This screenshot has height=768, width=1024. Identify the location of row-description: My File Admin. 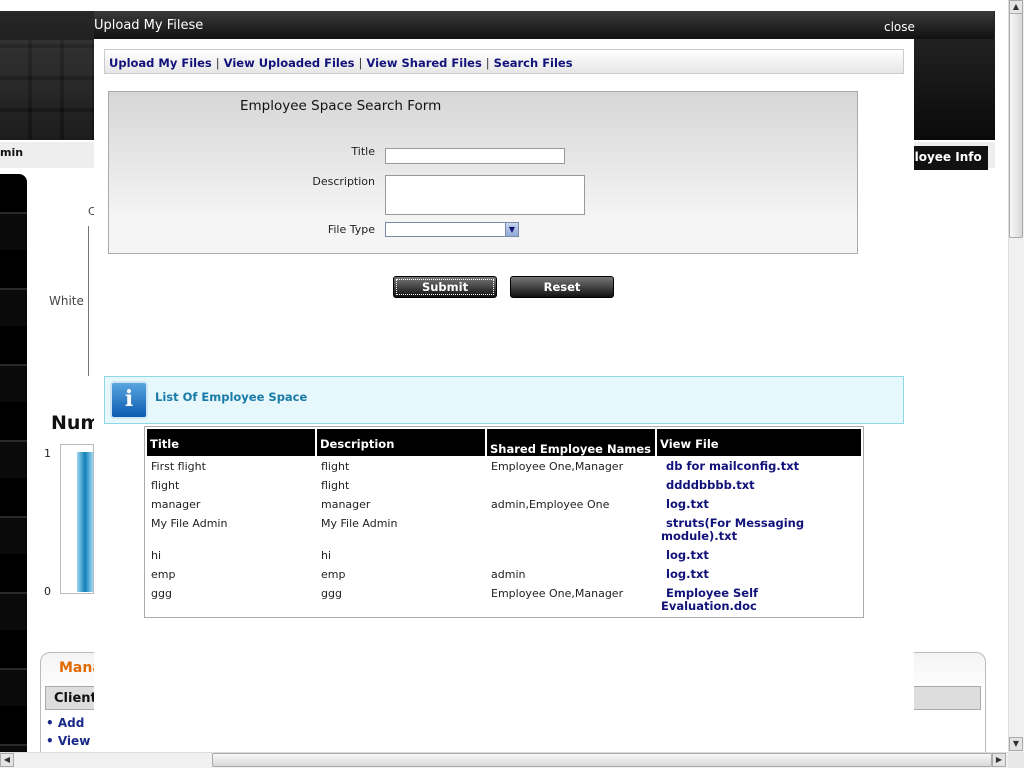
(359, 523).